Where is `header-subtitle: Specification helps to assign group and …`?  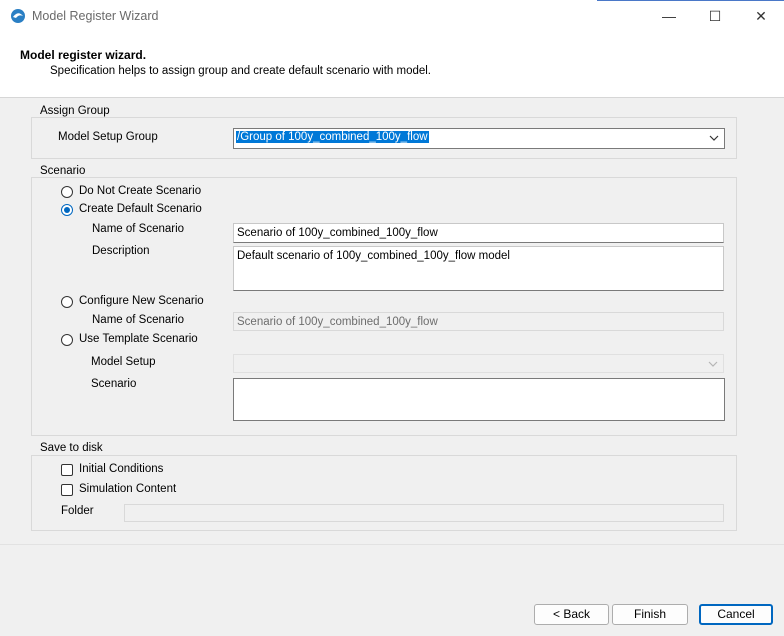
header-subtitle: Specification helps to assign group and … is located at coordinates (241, 71).